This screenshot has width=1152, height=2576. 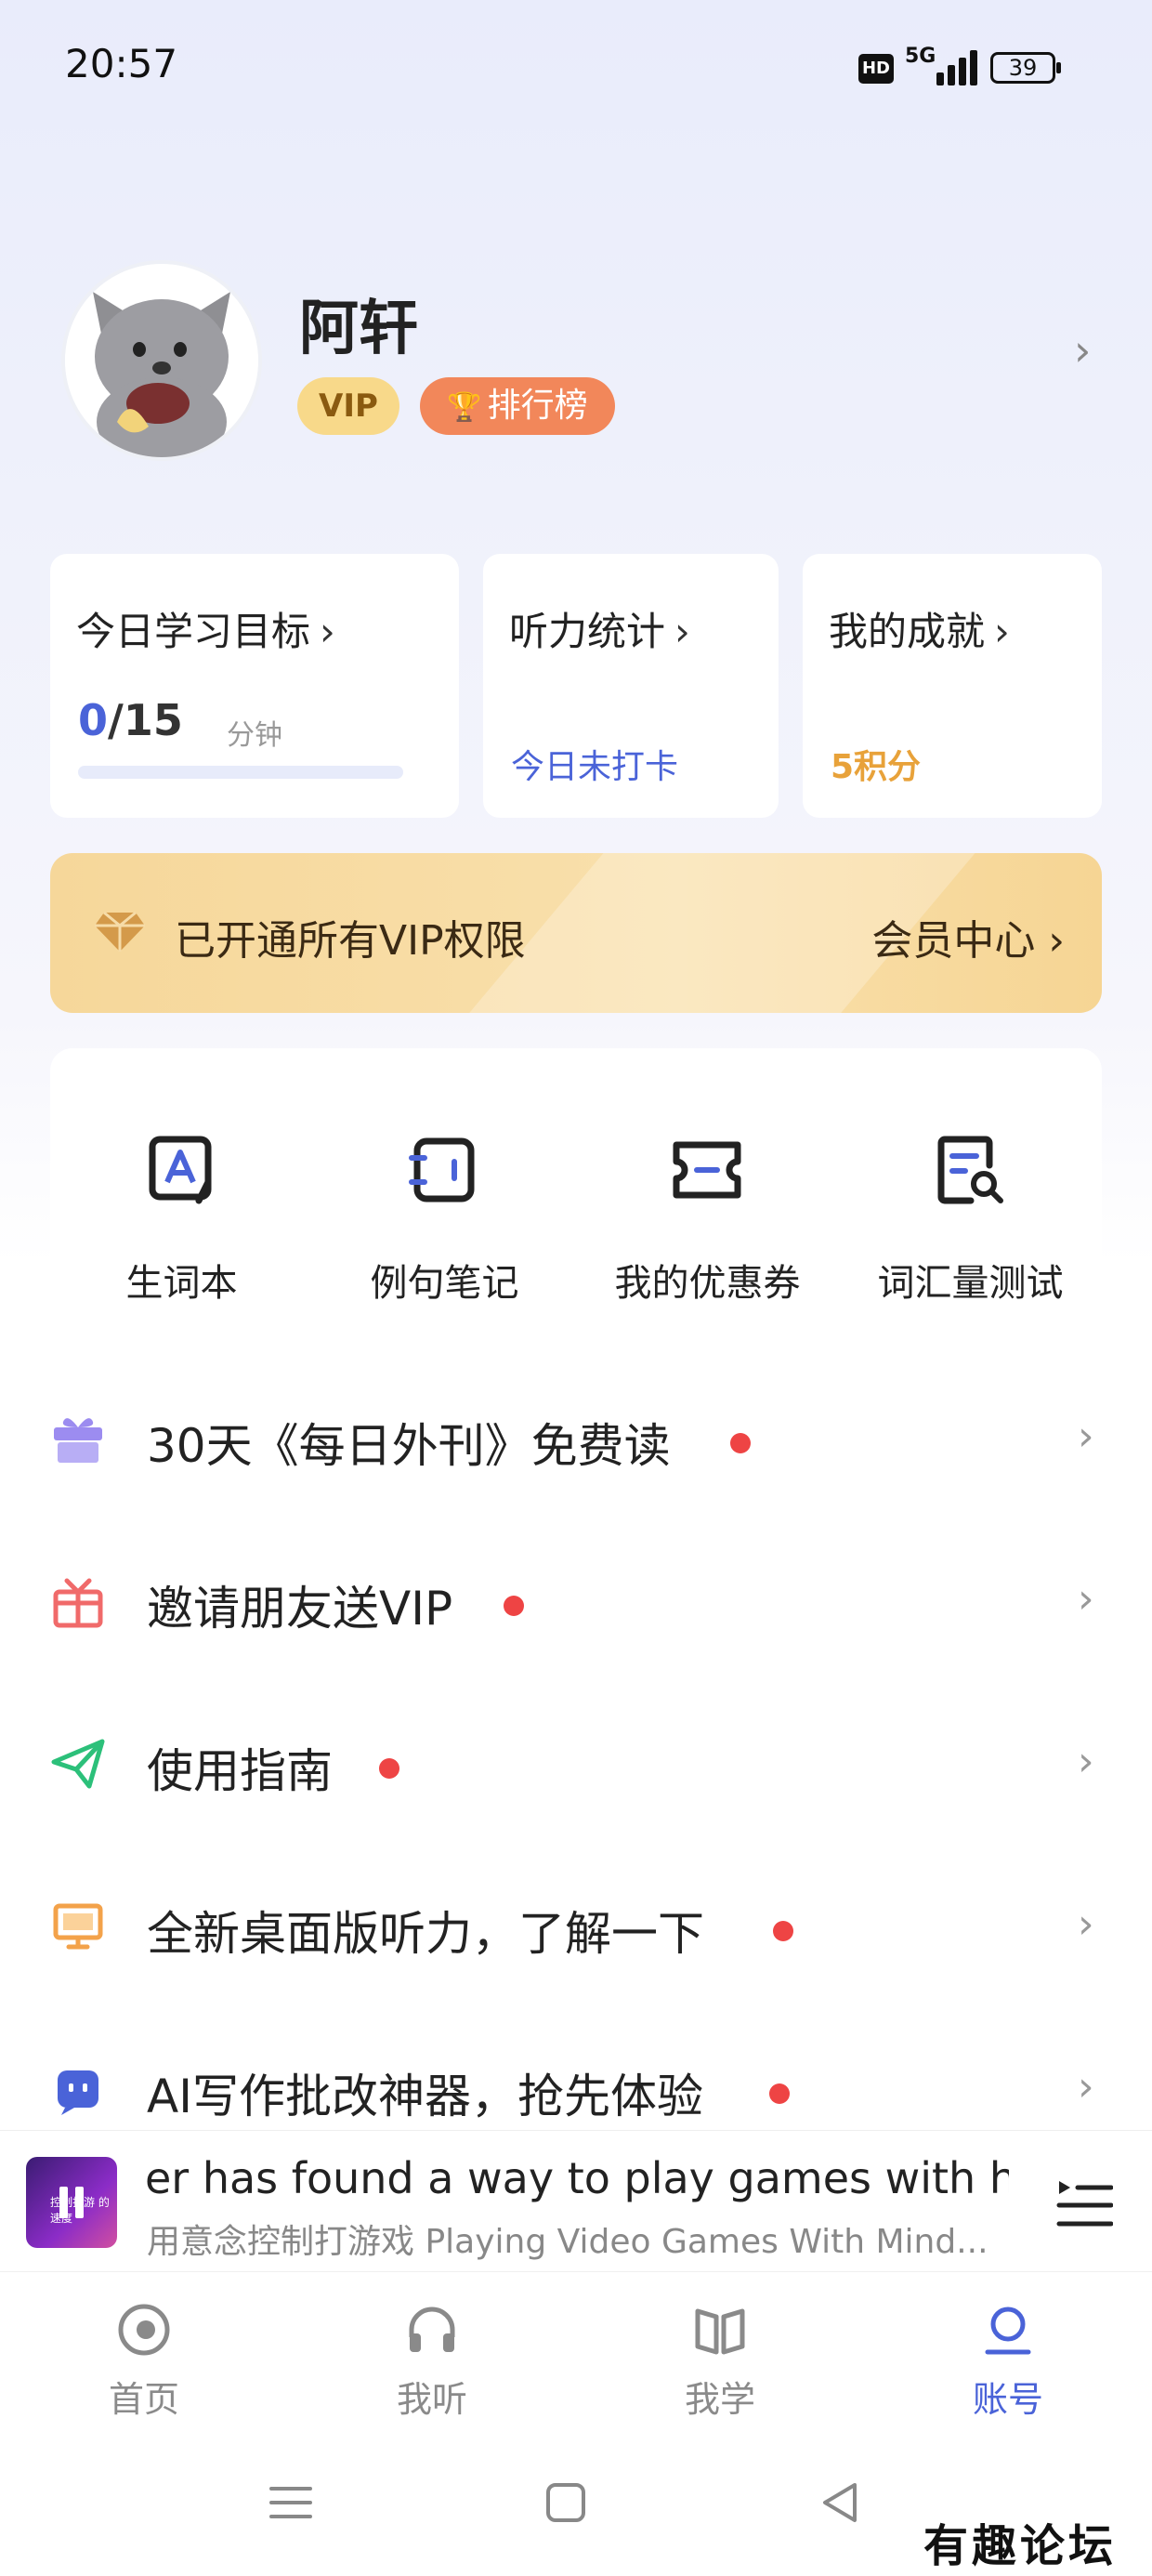 I want to click on menu-label: 使用指南, so click(x=240, y=1771).